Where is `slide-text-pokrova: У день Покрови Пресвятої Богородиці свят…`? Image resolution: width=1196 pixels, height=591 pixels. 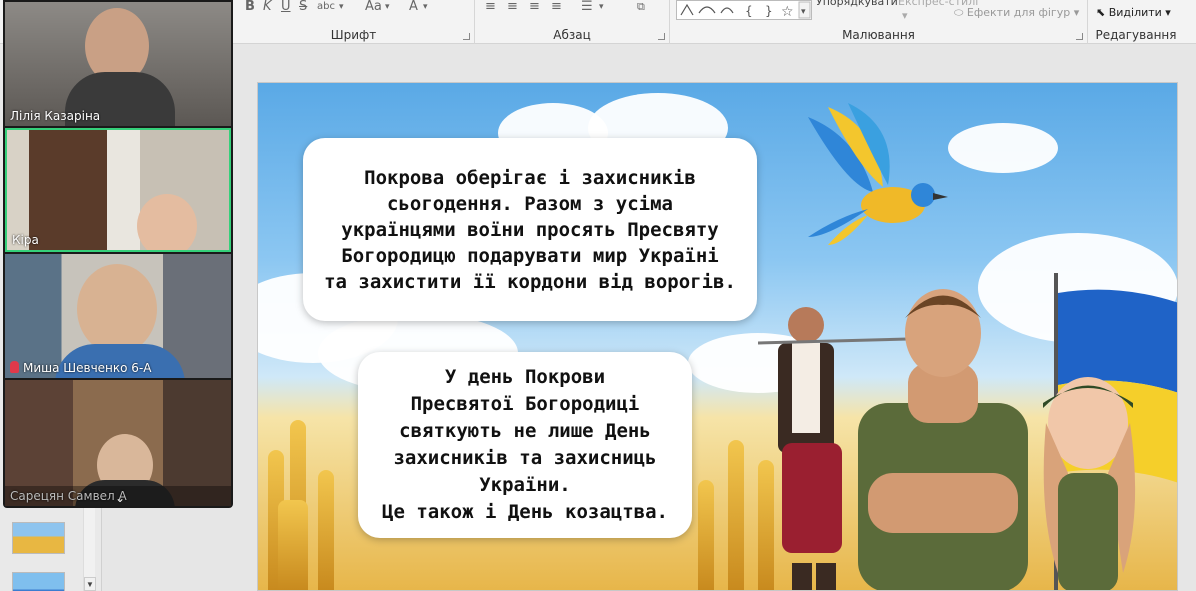
slide-text-pokrova: У день Покрови Пресвятої Богородиці свят… is located at coordinates (525, 444).